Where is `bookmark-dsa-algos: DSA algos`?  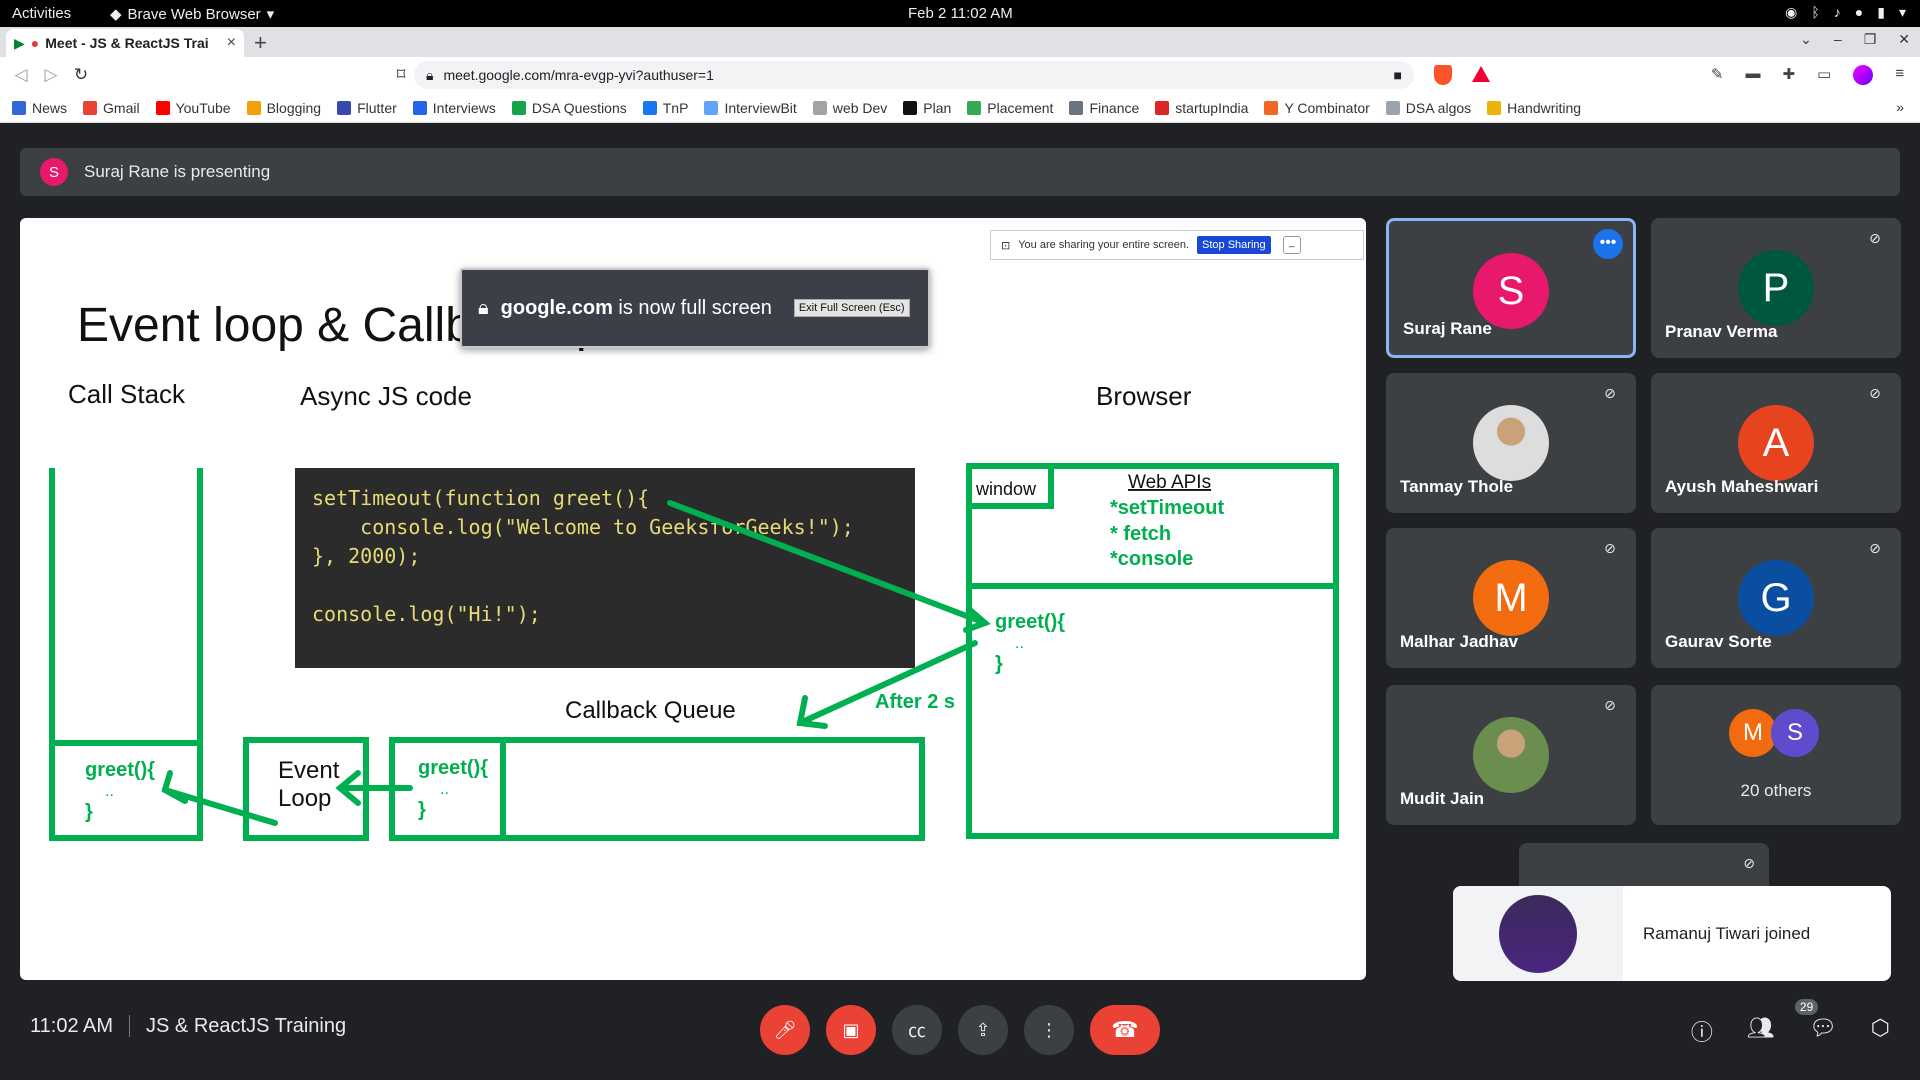
bookmark-dsa-algos: DSA algos is located at coordinates (1428, 107).